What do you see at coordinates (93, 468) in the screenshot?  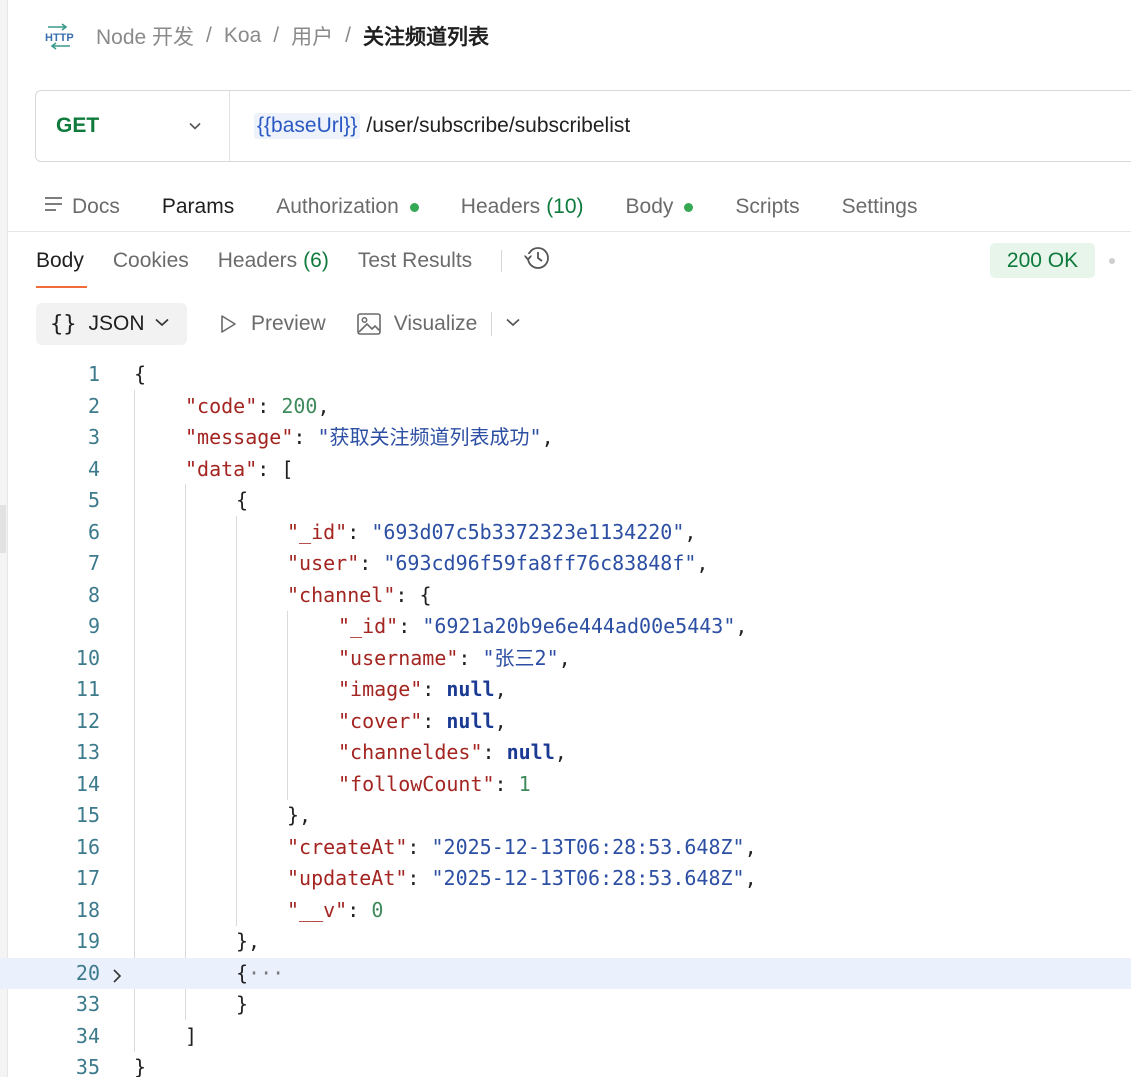 I see `line-number: 4` at bounding box center [93, 468].